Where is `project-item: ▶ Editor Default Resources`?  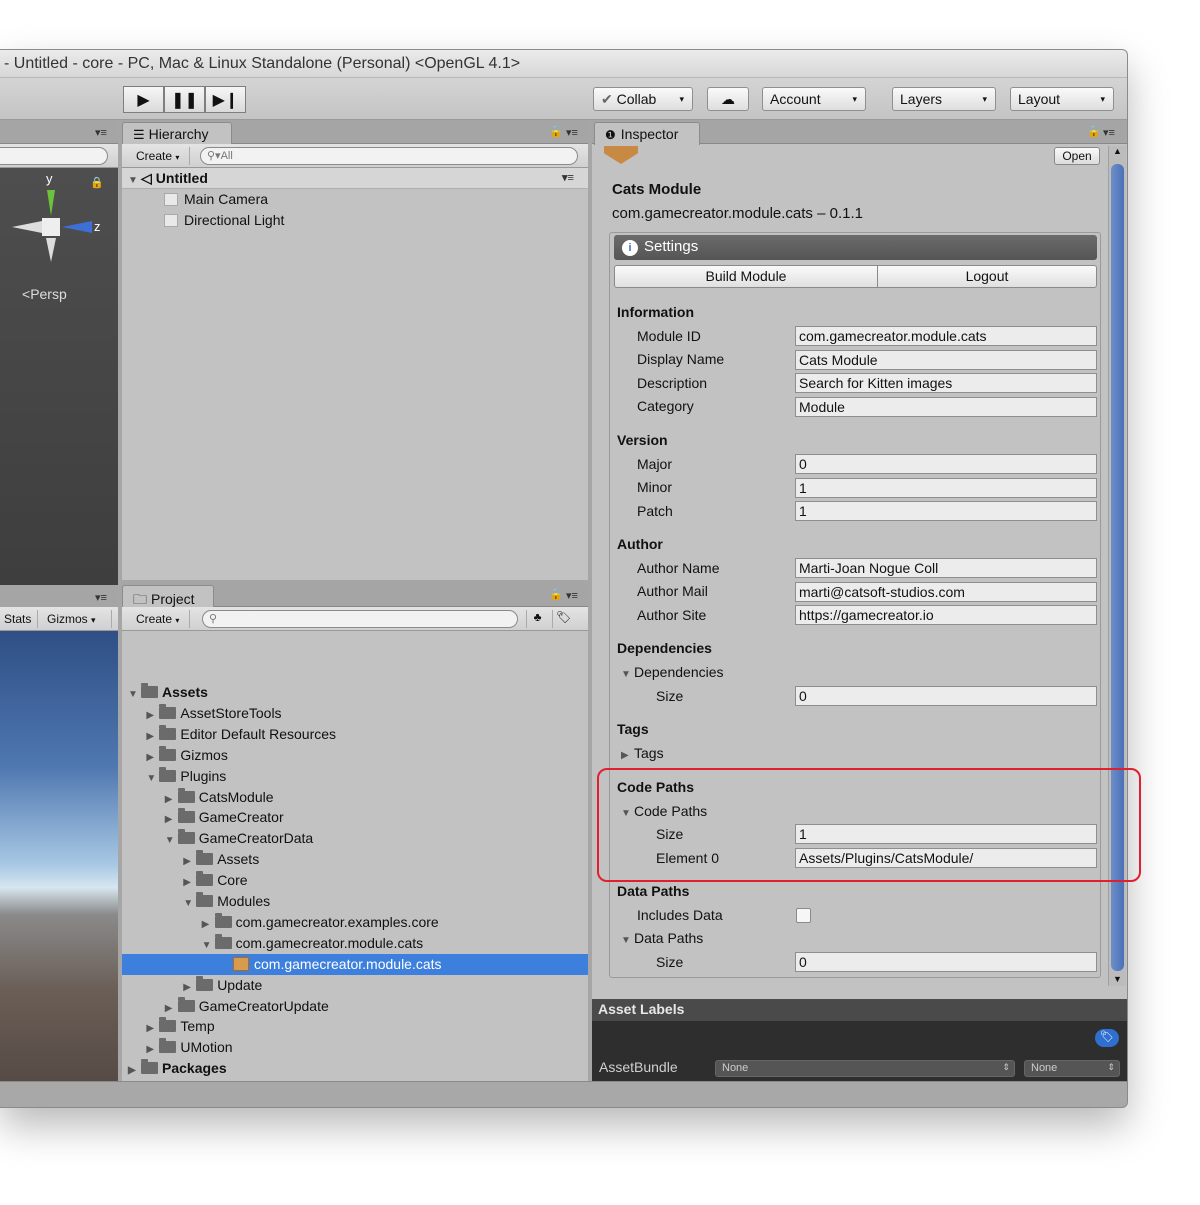 project-item: ▶ Editor Default Resources is located at coordinates (355, 734).